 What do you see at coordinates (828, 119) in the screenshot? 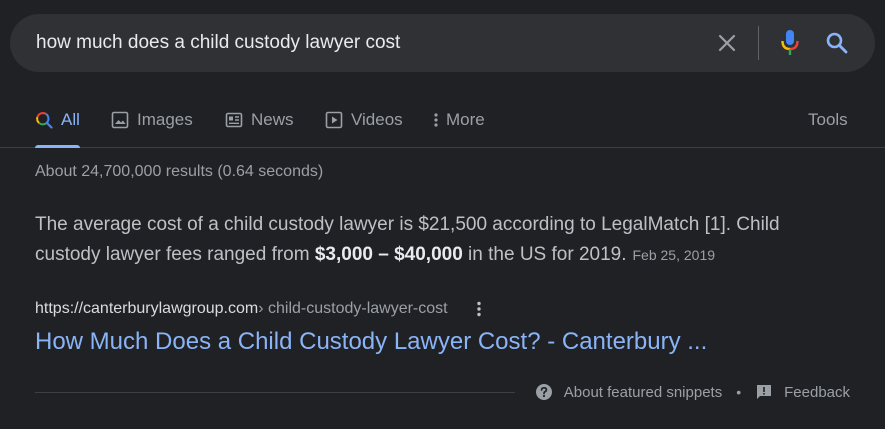
I see `tools-label: Tools` at bounding box center [828, 119].